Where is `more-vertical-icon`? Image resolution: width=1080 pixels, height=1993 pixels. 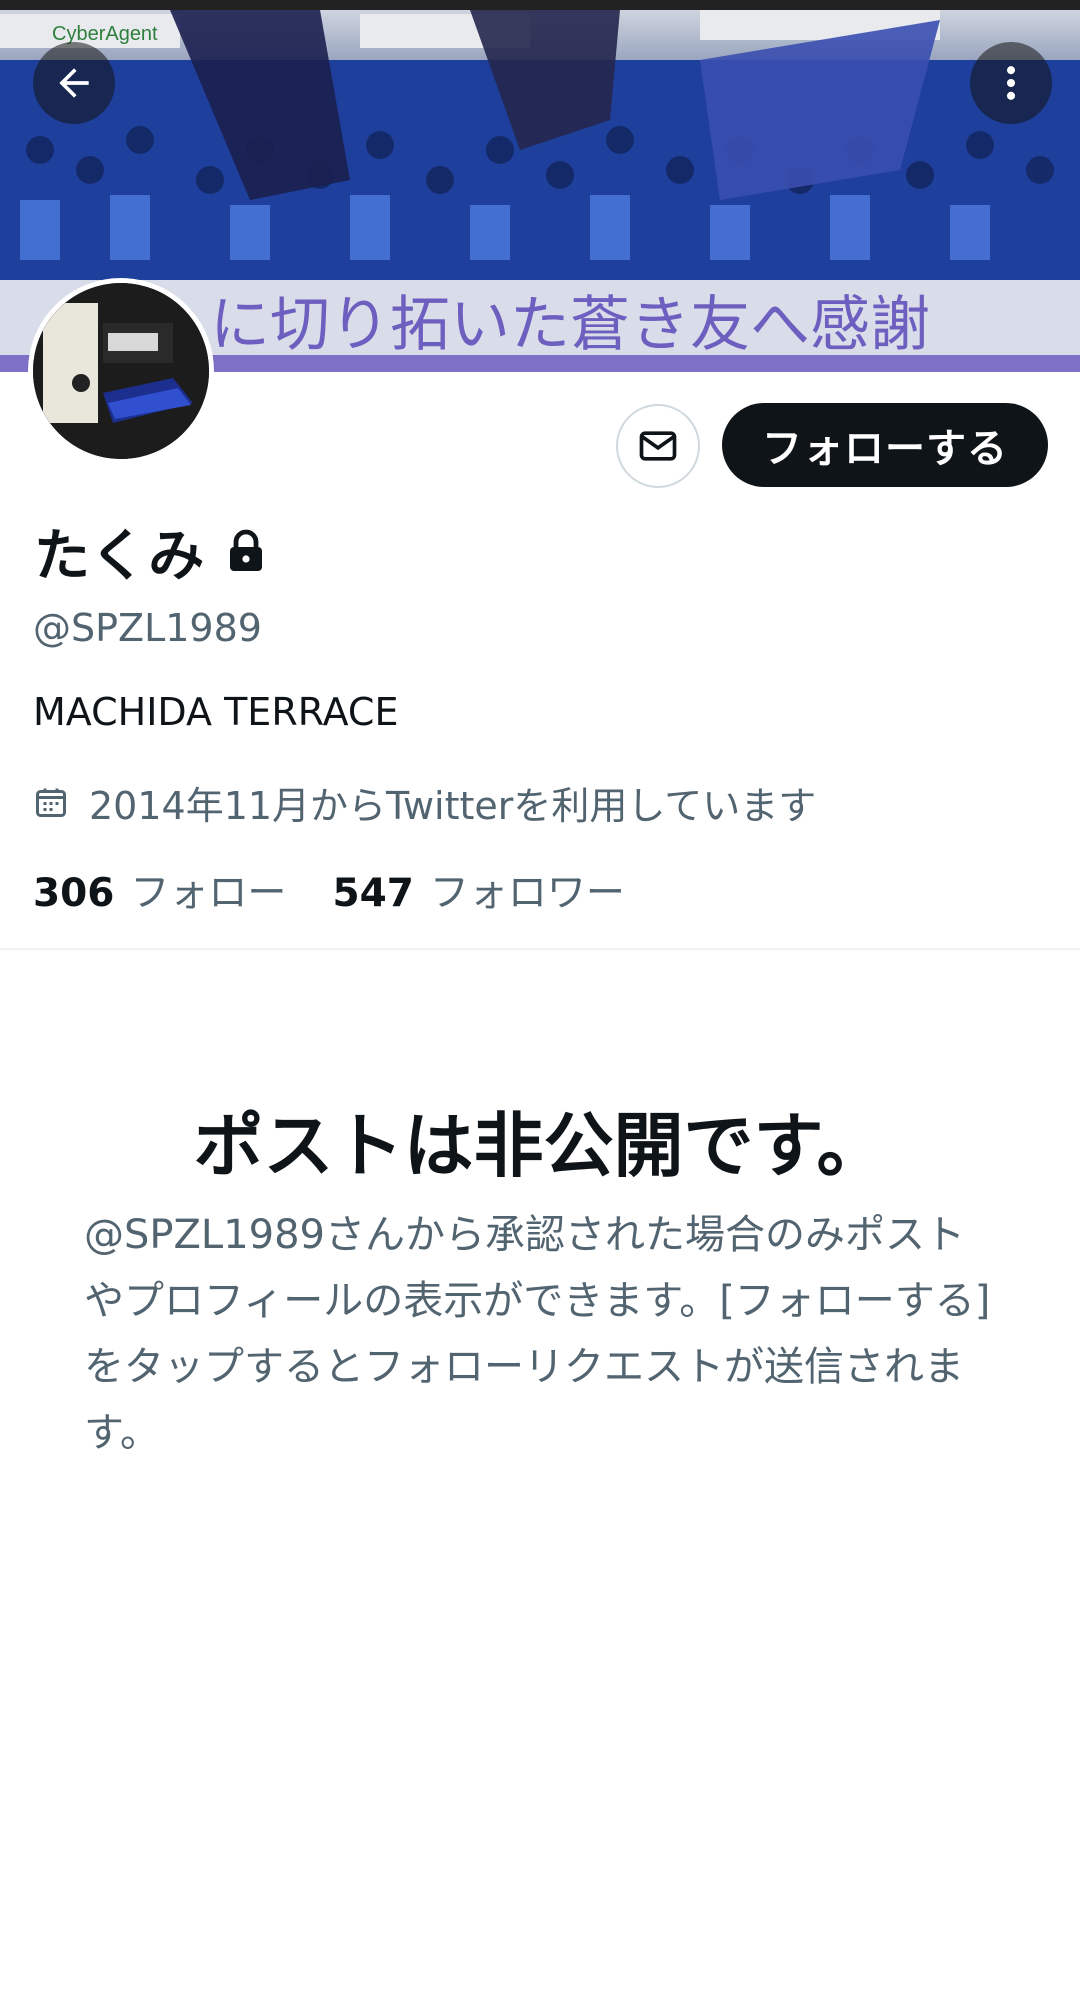 more-vertical-icon is located at coordinates (1011, 83).